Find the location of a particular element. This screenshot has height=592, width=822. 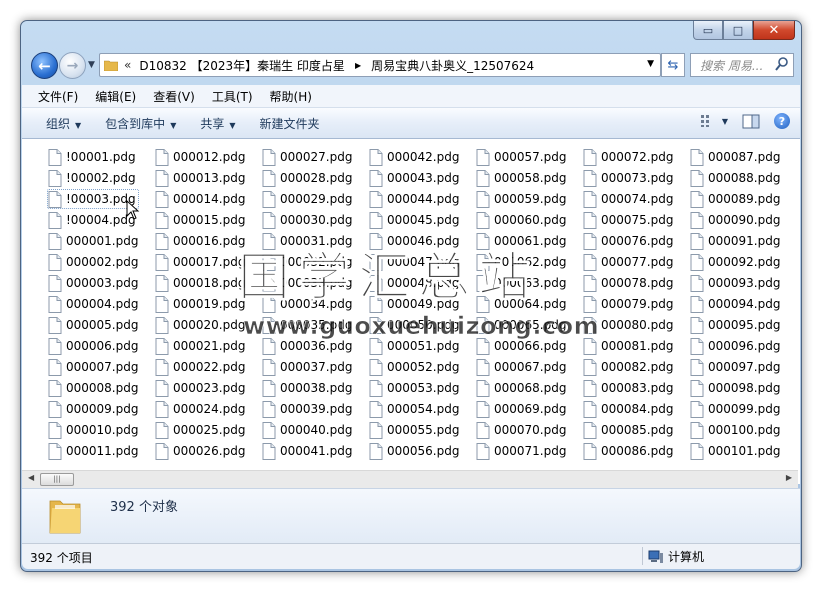

file-item: 000076.pdg is located at coordinates (635, 241).